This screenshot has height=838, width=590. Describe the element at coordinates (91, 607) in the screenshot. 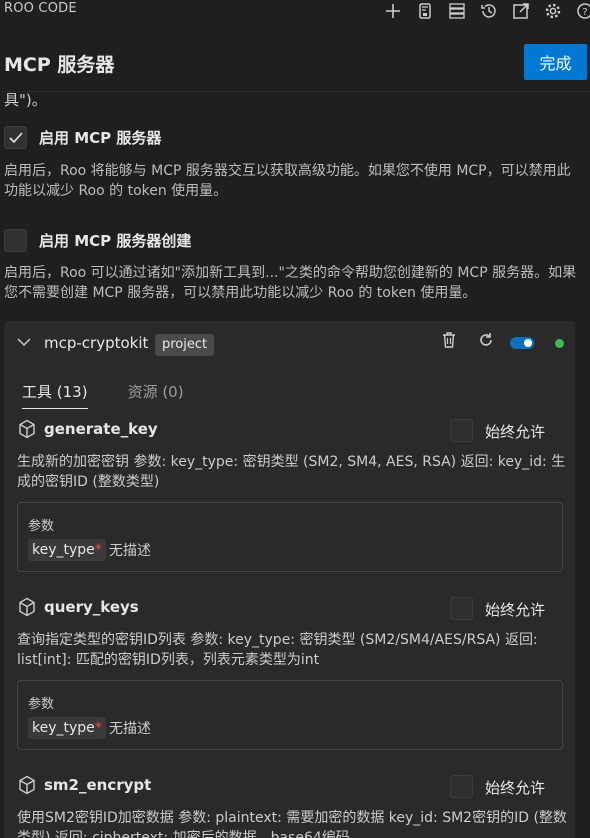

I see `tool-name: query_keys` at that location.